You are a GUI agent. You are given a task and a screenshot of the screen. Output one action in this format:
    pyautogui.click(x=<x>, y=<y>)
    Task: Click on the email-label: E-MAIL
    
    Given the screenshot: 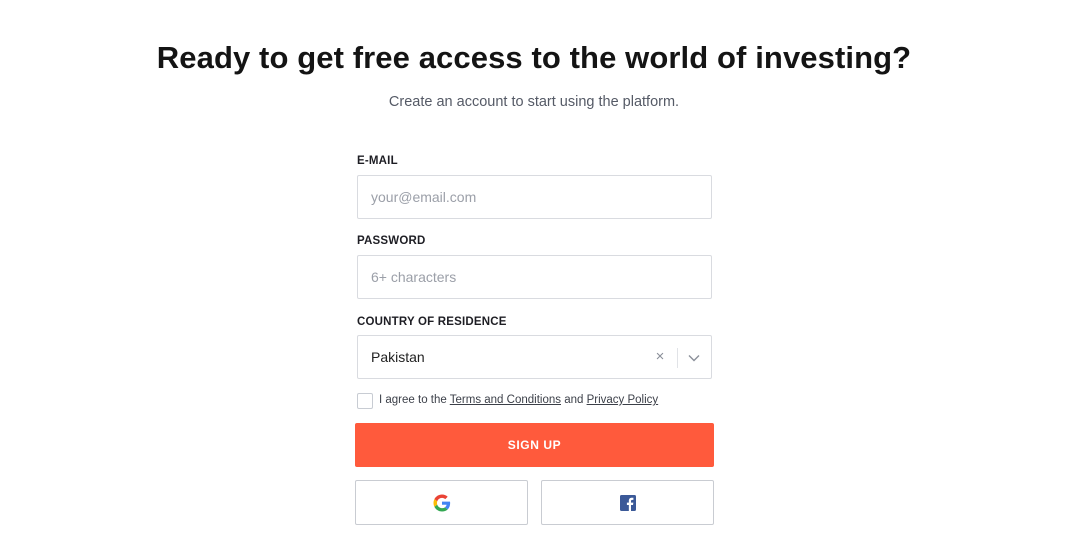 What is the action you would take?
    pyautogui.click(x=377, y=161)
    